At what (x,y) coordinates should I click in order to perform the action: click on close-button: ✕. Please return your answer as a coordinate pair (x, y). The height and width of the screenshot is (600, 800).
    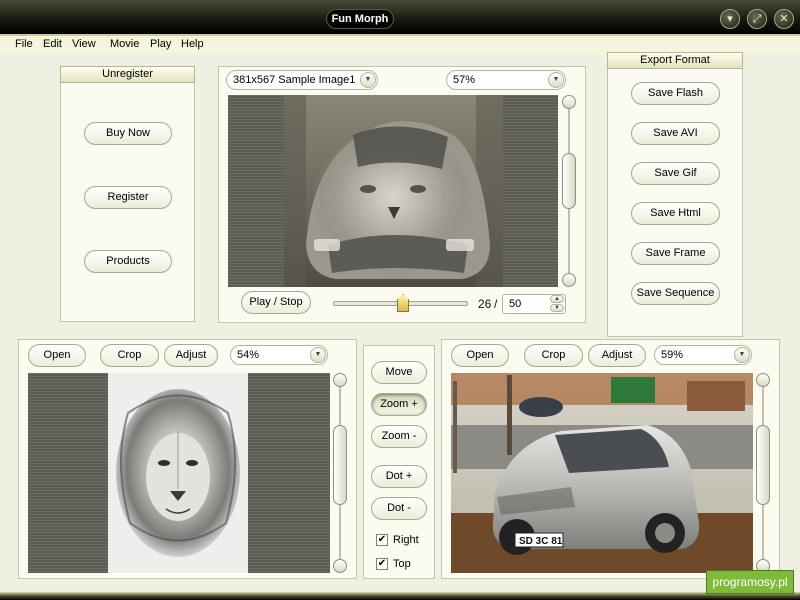
    Looking at the image, I should click on (784, 19).